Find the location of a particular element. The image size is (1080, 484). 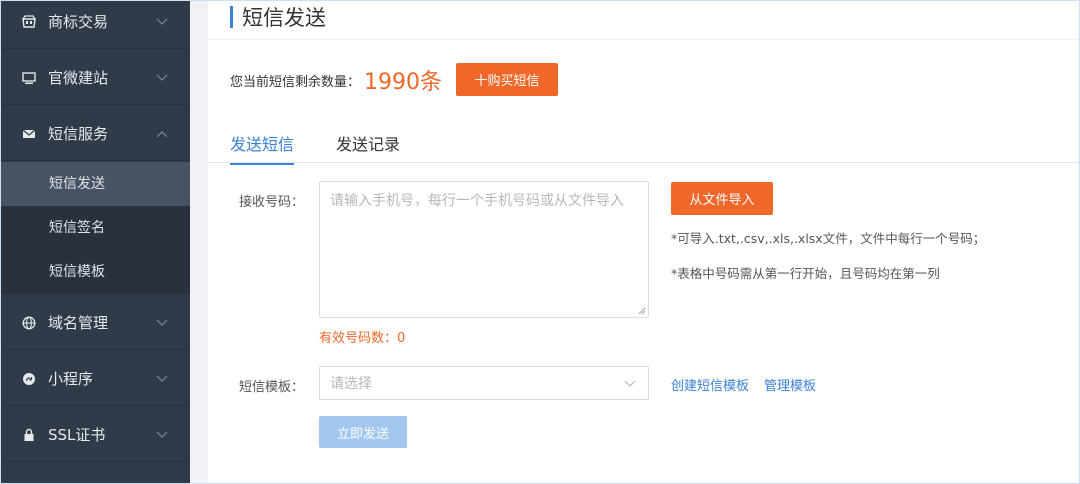

sidebar-item-label: 官微建站 is located at coordinates (78, 78).